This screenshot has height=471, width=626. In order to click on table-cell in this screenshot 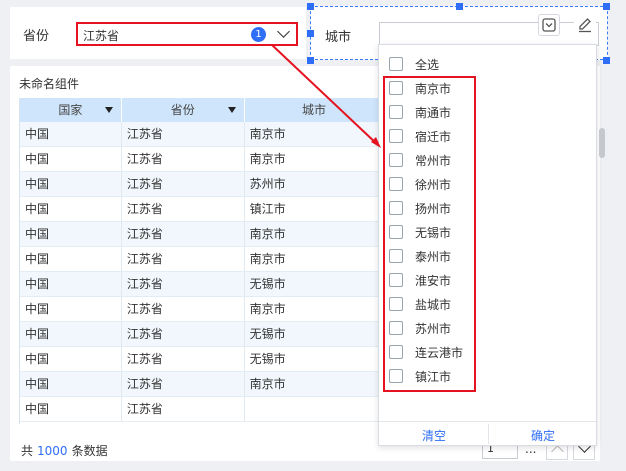, I will do `click(315, 409)`.